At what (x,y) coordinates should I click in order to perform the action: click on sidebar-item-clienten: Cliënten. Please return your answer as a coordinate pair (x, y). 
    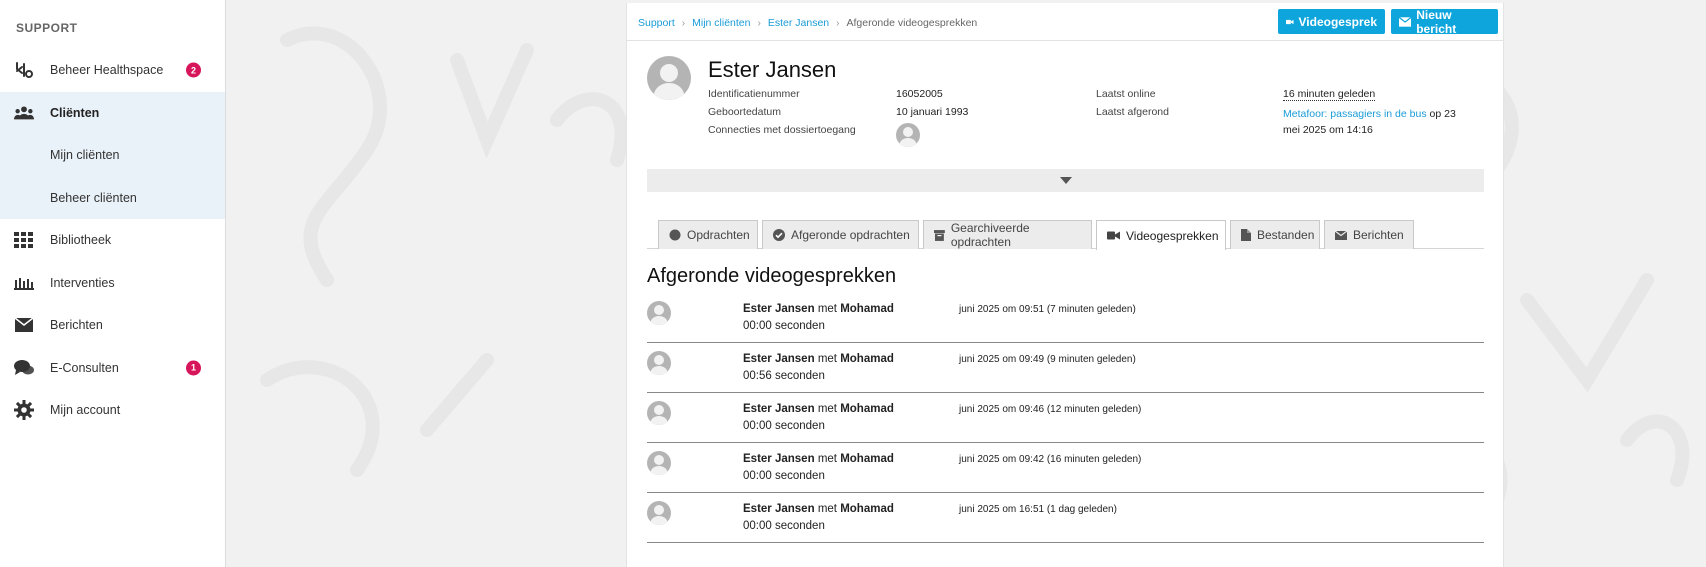
    Looking at the image, I should click on (112, 112).